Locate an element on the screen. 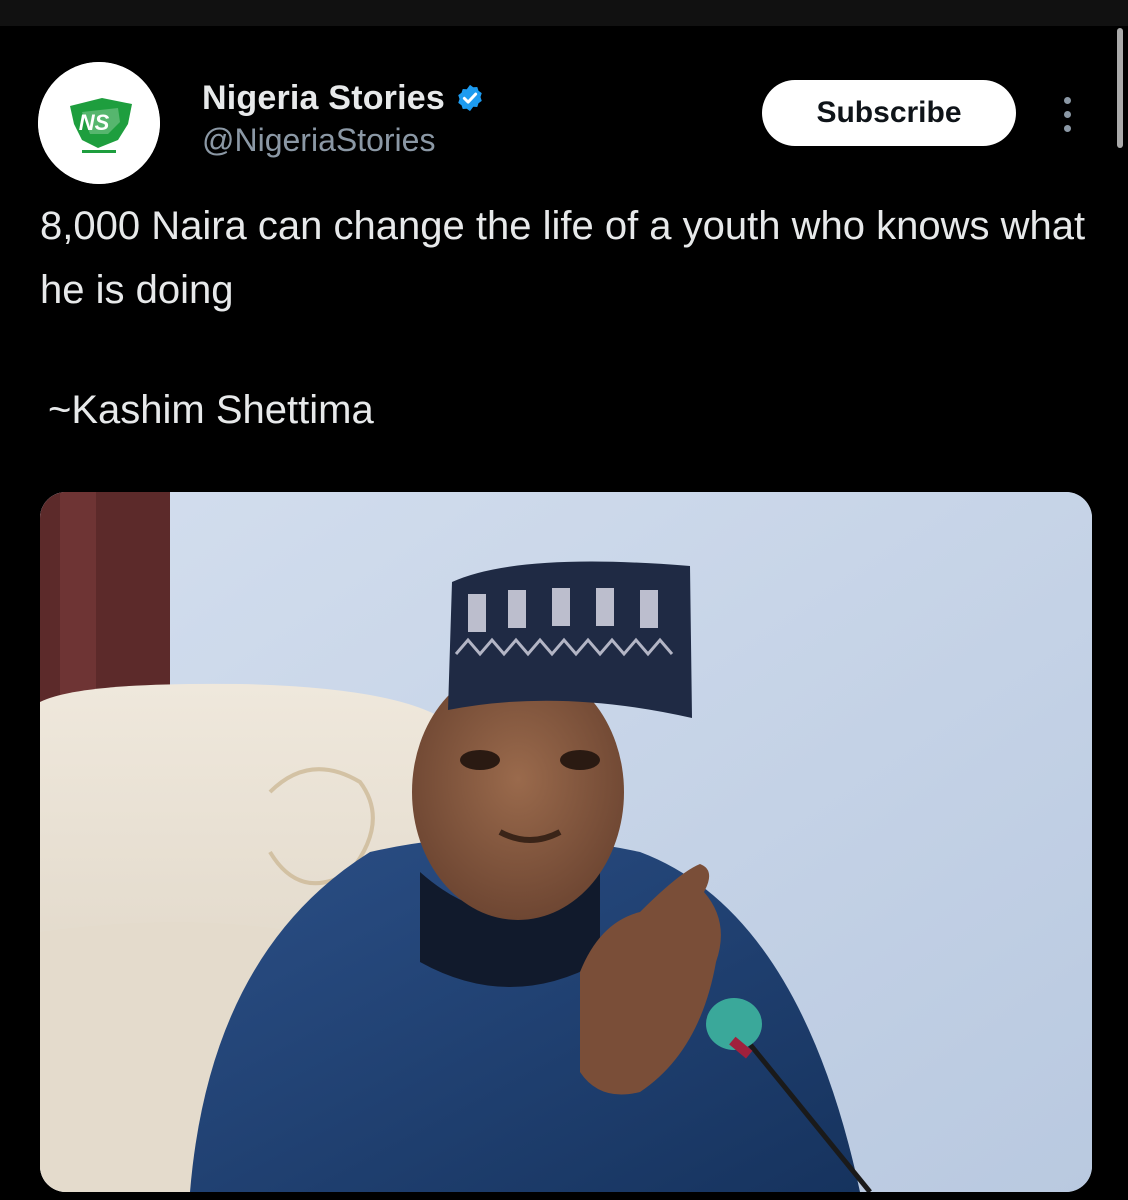 Image resolution: width=1128 pixels, height=1200 pixels. top-strip is located at coordinates (564, 13).